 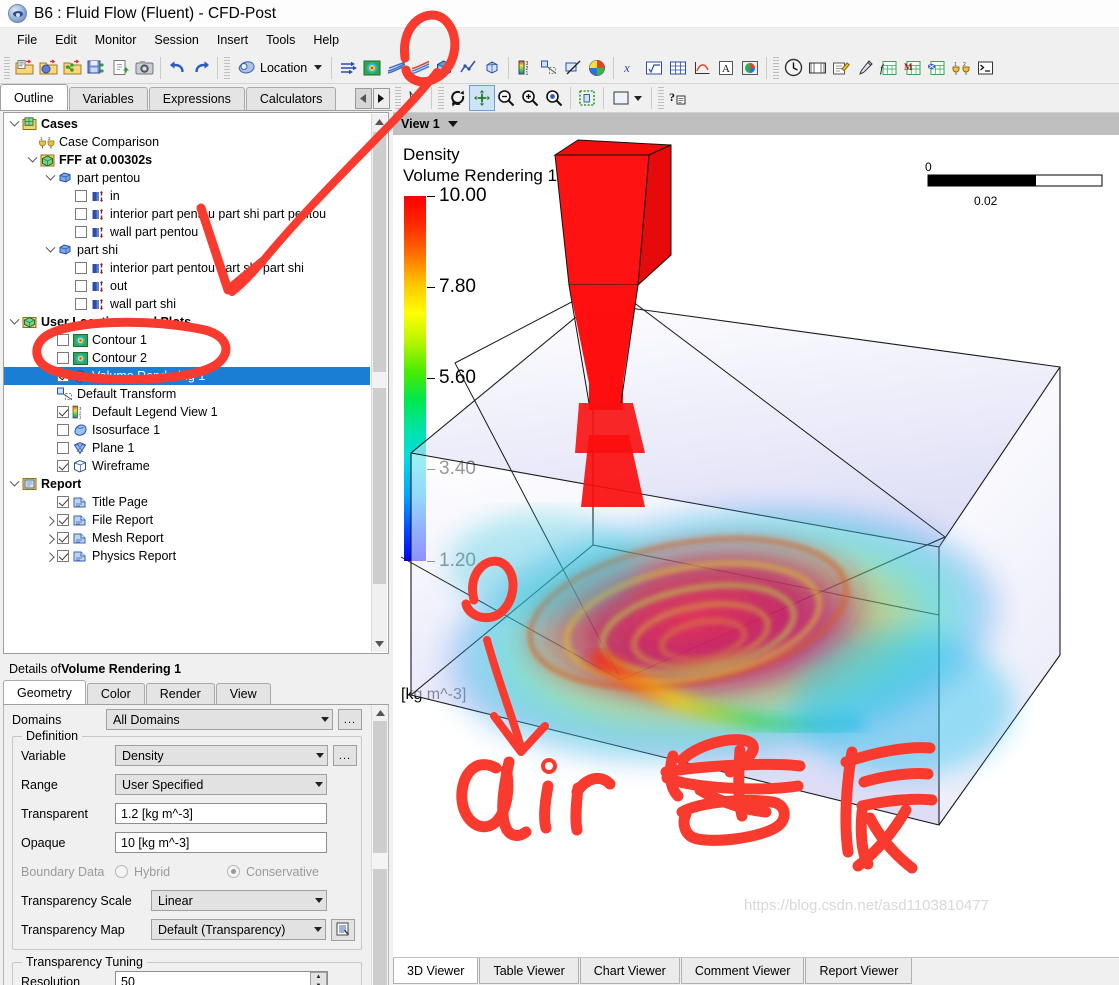 What do you see at coordinates (221, 978) in the screenshot?
I see `resolution-input: 50` at bounding box center [221, 978].